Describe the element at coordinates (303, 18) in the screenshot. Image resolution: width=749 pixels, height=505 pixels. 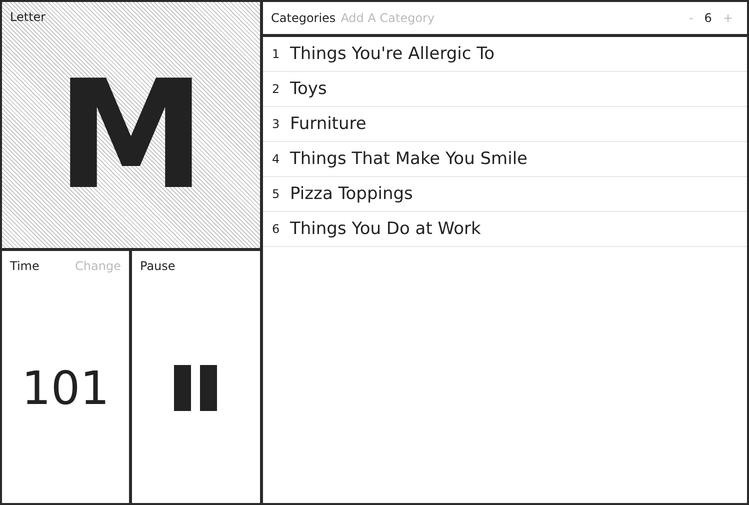
I see `panel-label: Categories` at that location.